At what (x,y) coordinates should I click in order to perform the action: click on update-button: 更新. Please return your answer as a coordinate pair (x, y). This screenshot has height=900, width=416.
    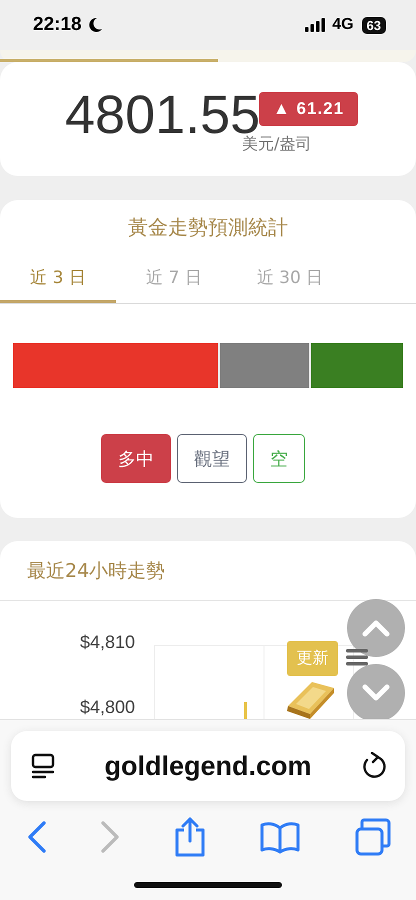
    Looking at the image, I should click on (312, 658).